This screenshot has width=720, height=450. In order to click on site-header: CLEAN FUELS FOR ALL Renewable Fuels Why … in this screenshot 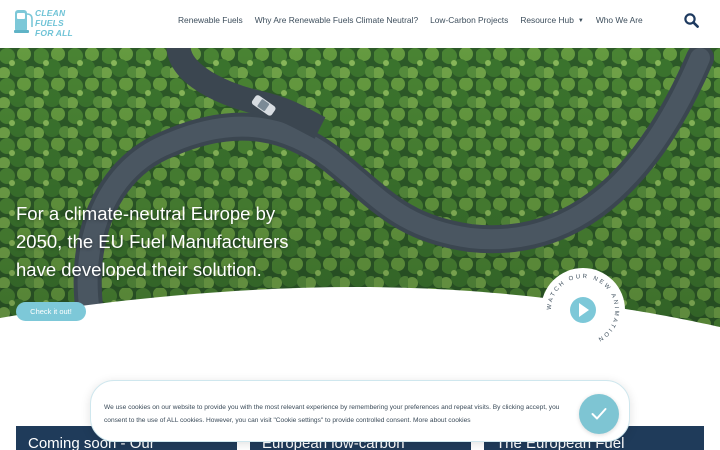, I will do `click(360, 24)`.